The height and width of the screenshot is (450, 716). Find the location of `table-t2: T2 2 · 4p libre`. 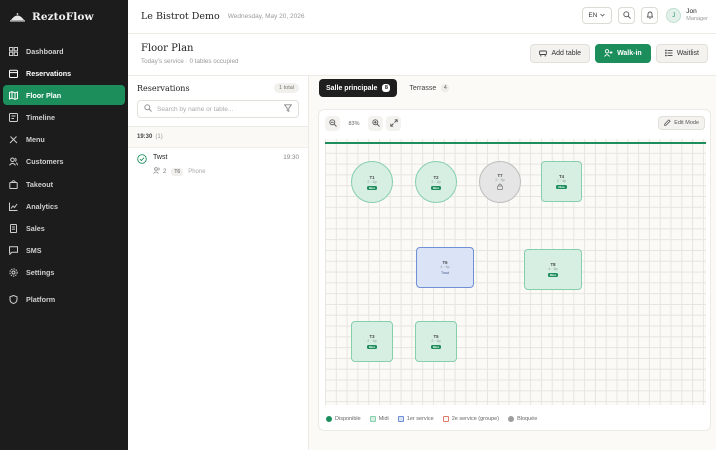

table-t2: T2 2 · 4p libre is located at coordinates (436, 182).